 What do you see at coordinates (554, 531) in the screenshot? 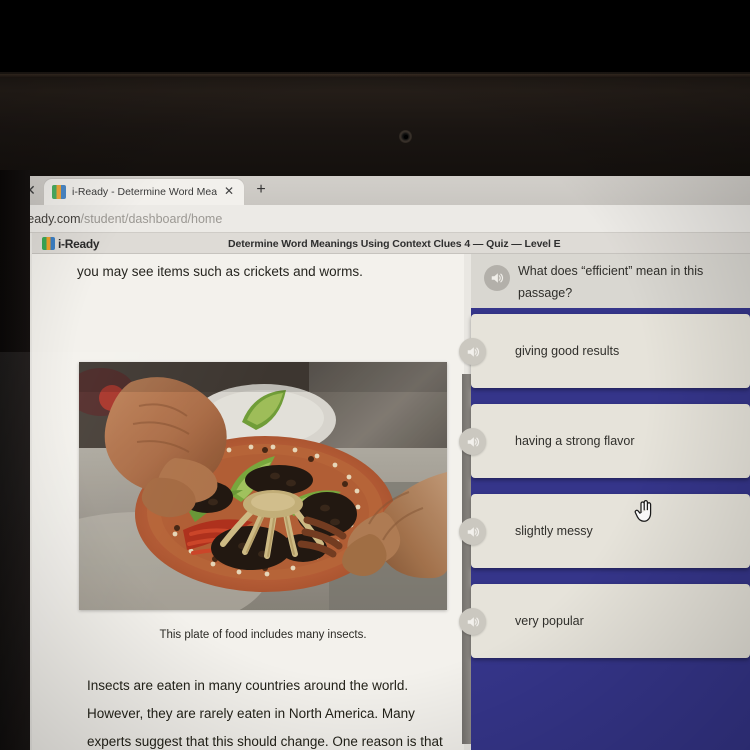
I see `answer-choice-label: slightly messy` at bounding box center [554, 531].